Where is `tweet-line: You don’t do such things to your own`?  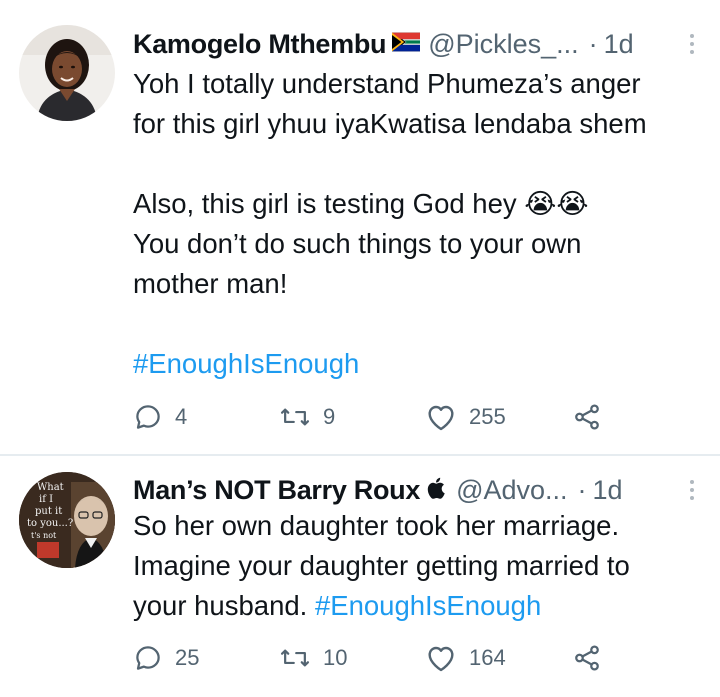 tweet-line: You don’t do such things to your own is located at coordinates (357, 243).